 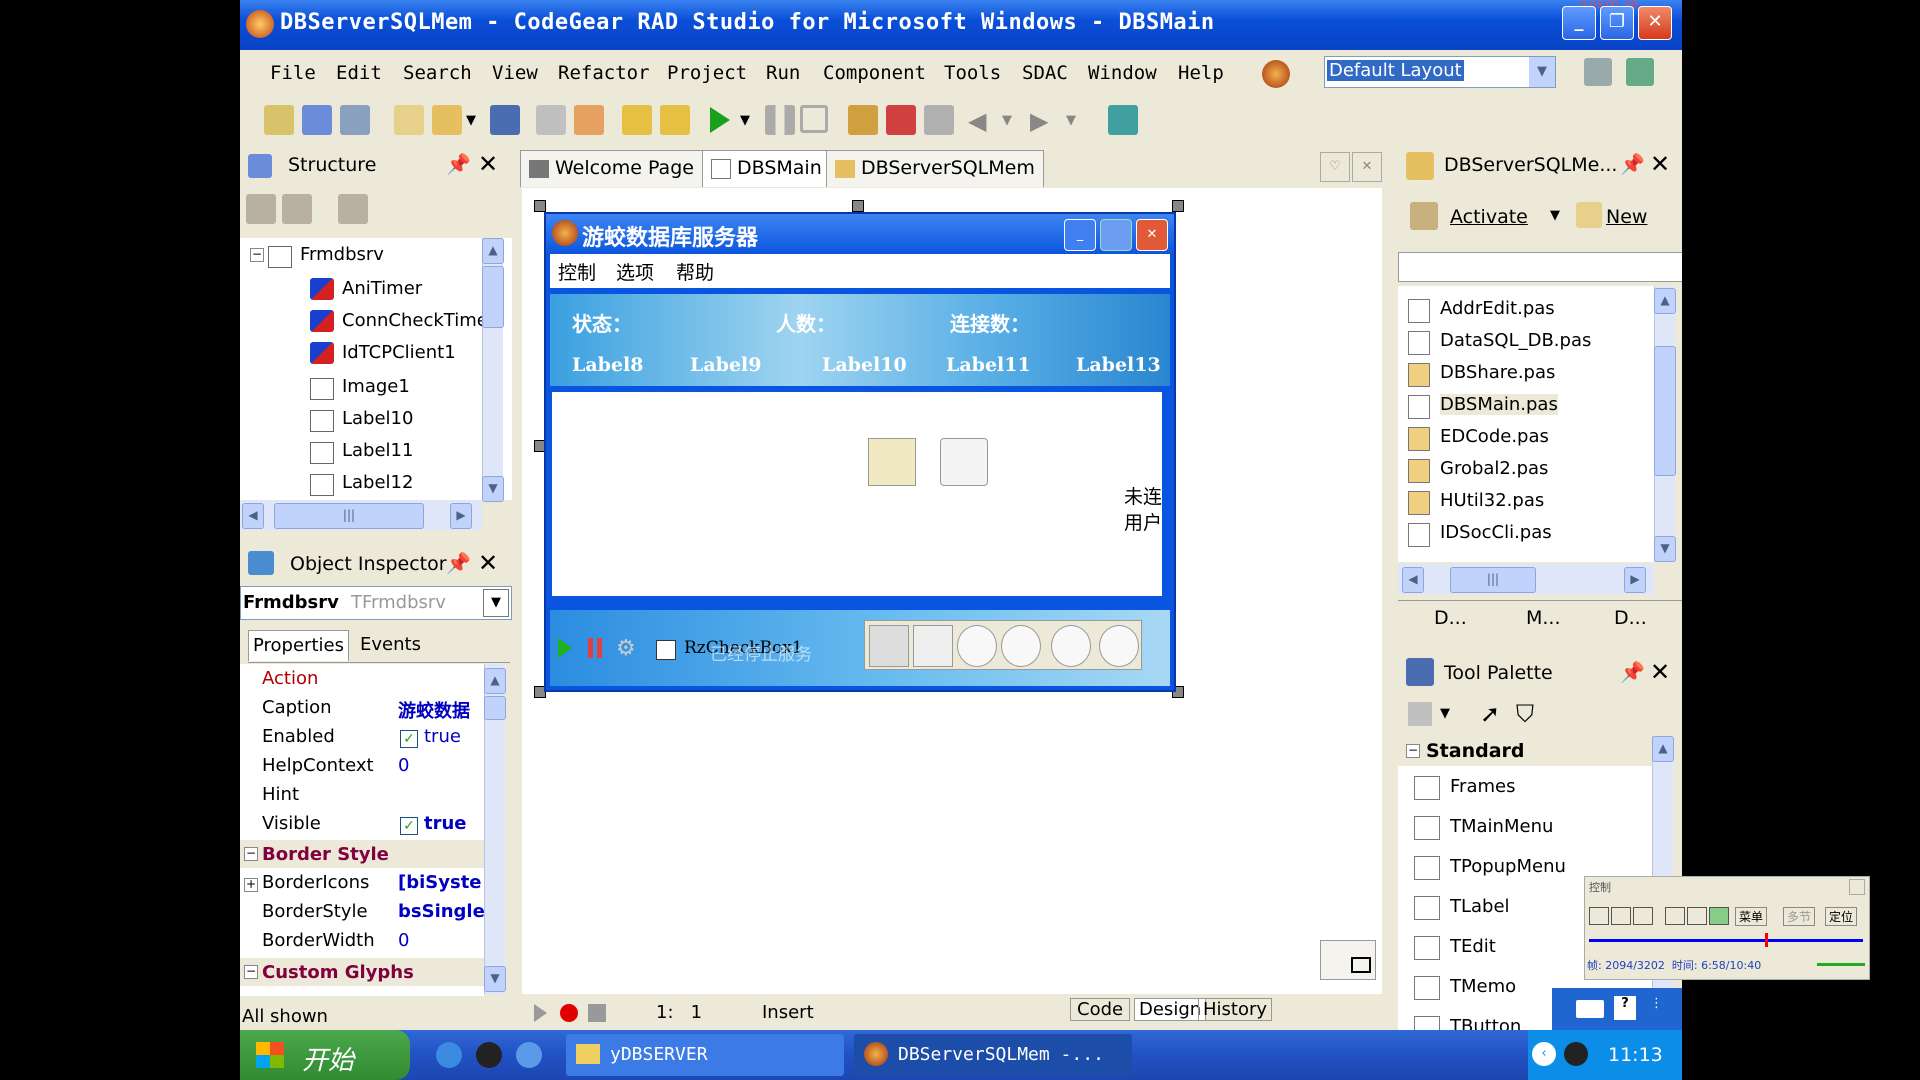 What do you see at coordinates (409, 826) in the screenshot?
I see `checkbox-icon: ✓` at bounding box center [409, 826].